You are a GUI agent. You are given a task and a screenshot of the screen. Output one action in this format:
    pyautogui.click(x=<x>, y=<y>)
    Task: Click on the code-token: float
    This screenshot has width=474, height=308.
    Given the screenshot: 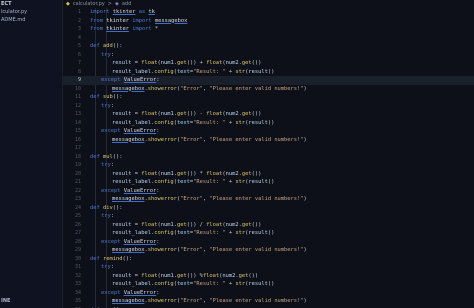 What is the action you would take?
    pyautogui.click(x=214, y=114)
    